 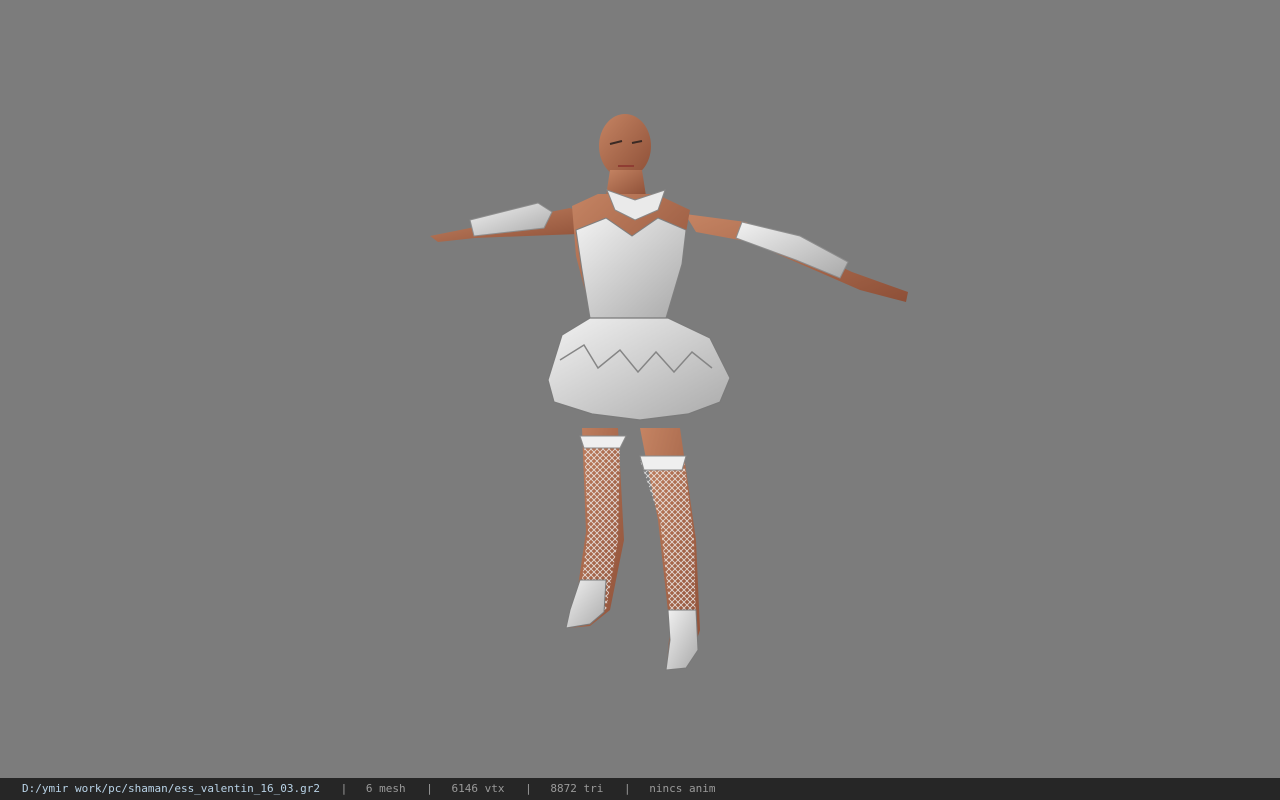 I want to click on triangle-count: 8872 tri, so click(x=577, y=788).